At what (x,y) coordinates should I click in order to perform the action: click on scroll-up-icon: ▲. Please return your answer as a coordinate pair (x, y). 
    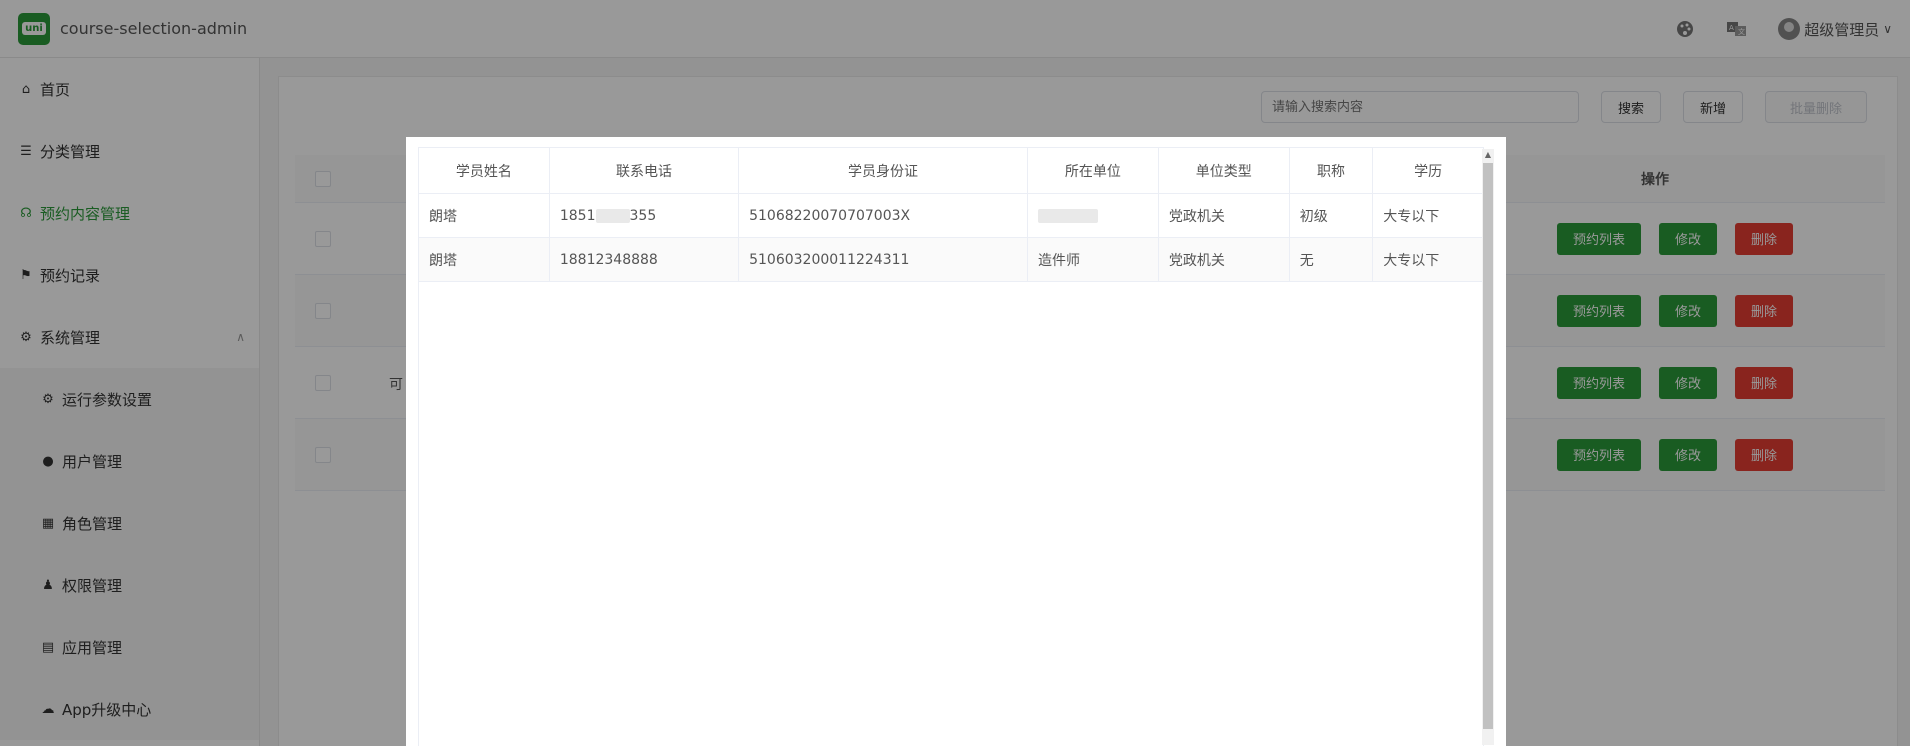
    Looking at the image, I should click on (1488, 155).